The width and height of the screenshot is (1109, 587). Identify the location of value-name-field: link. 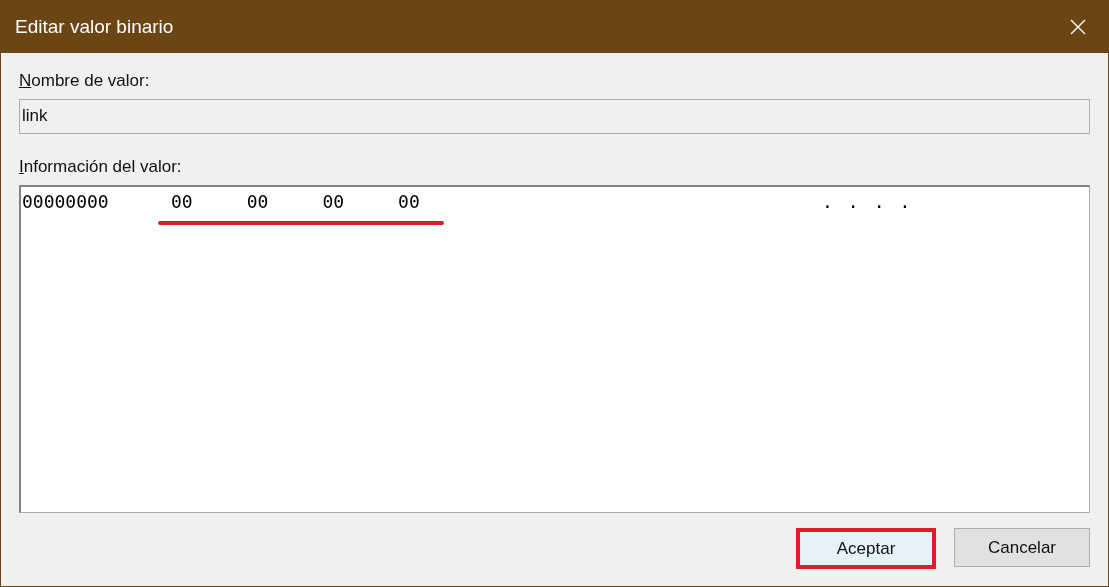
(554, 116).